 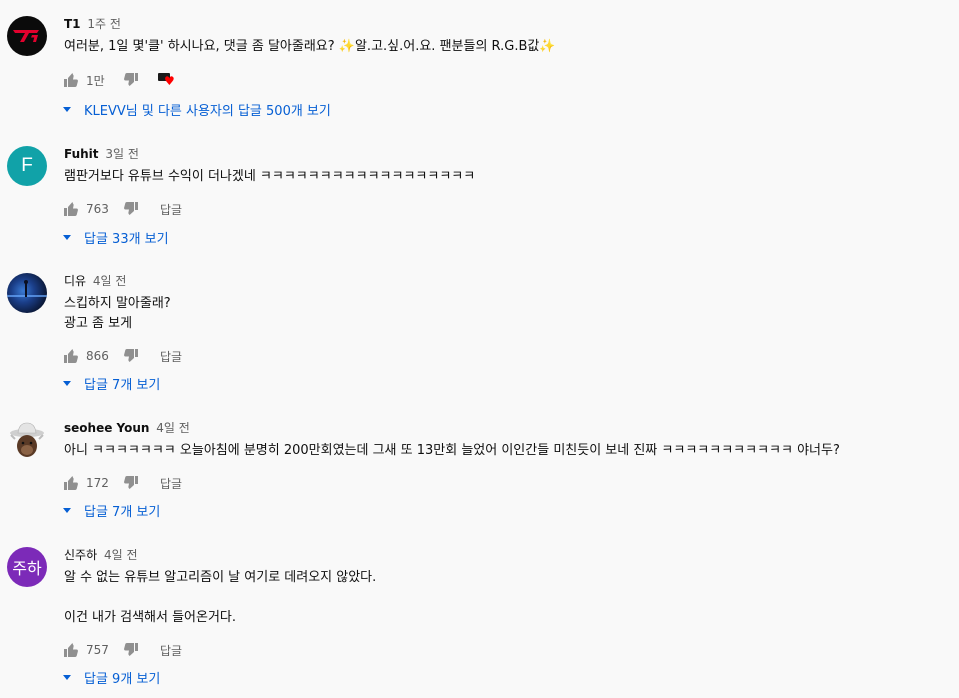 I want to click on creator-heart-icon: ♥, so click(x=169, y=81).